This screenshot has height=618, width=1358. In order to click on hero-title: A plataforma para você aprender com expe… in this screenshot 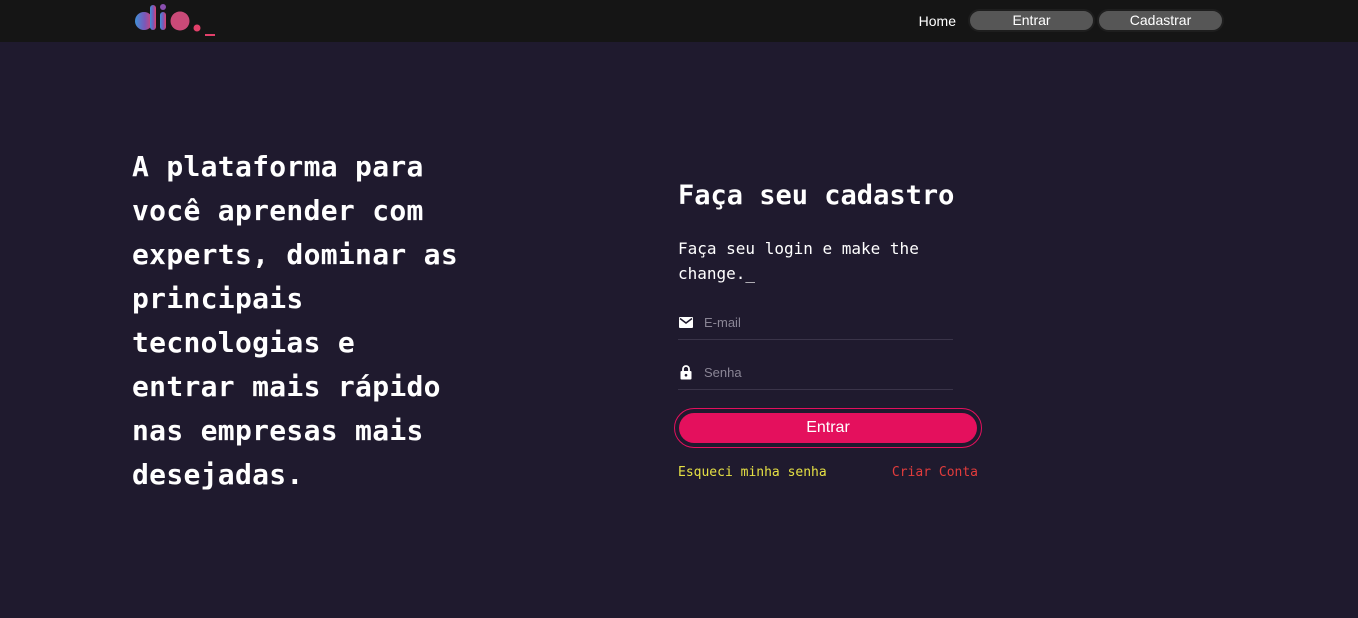, I will do `click(295, 320)`.